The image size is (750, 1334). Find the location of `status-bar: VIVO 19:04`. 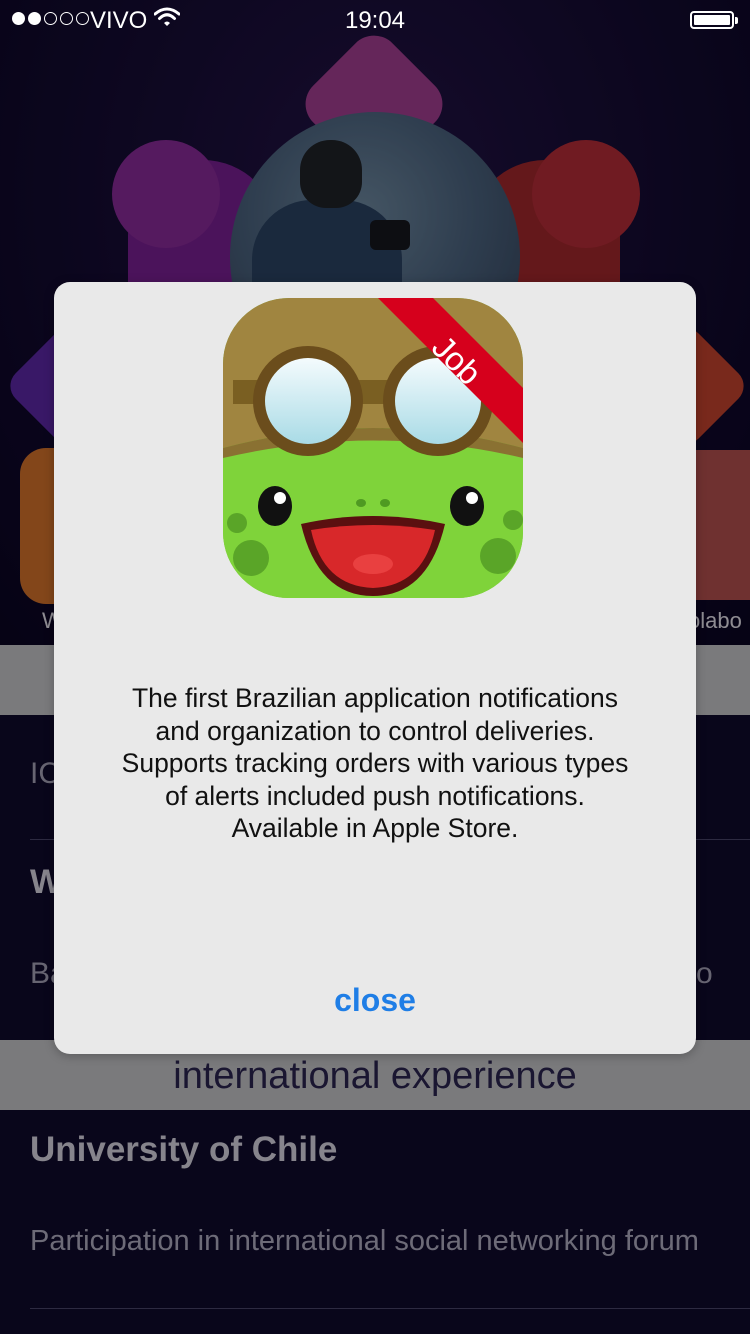

status-bar: VIVO 19:04 is located at coordinates (375, 20).